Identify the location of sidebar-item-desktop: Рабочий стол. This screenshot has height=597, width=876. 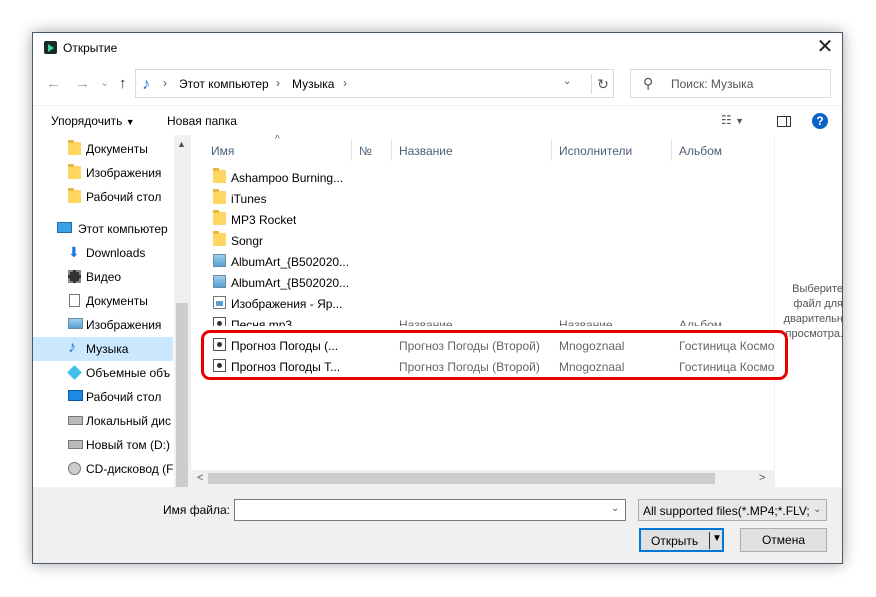
(103, 197).